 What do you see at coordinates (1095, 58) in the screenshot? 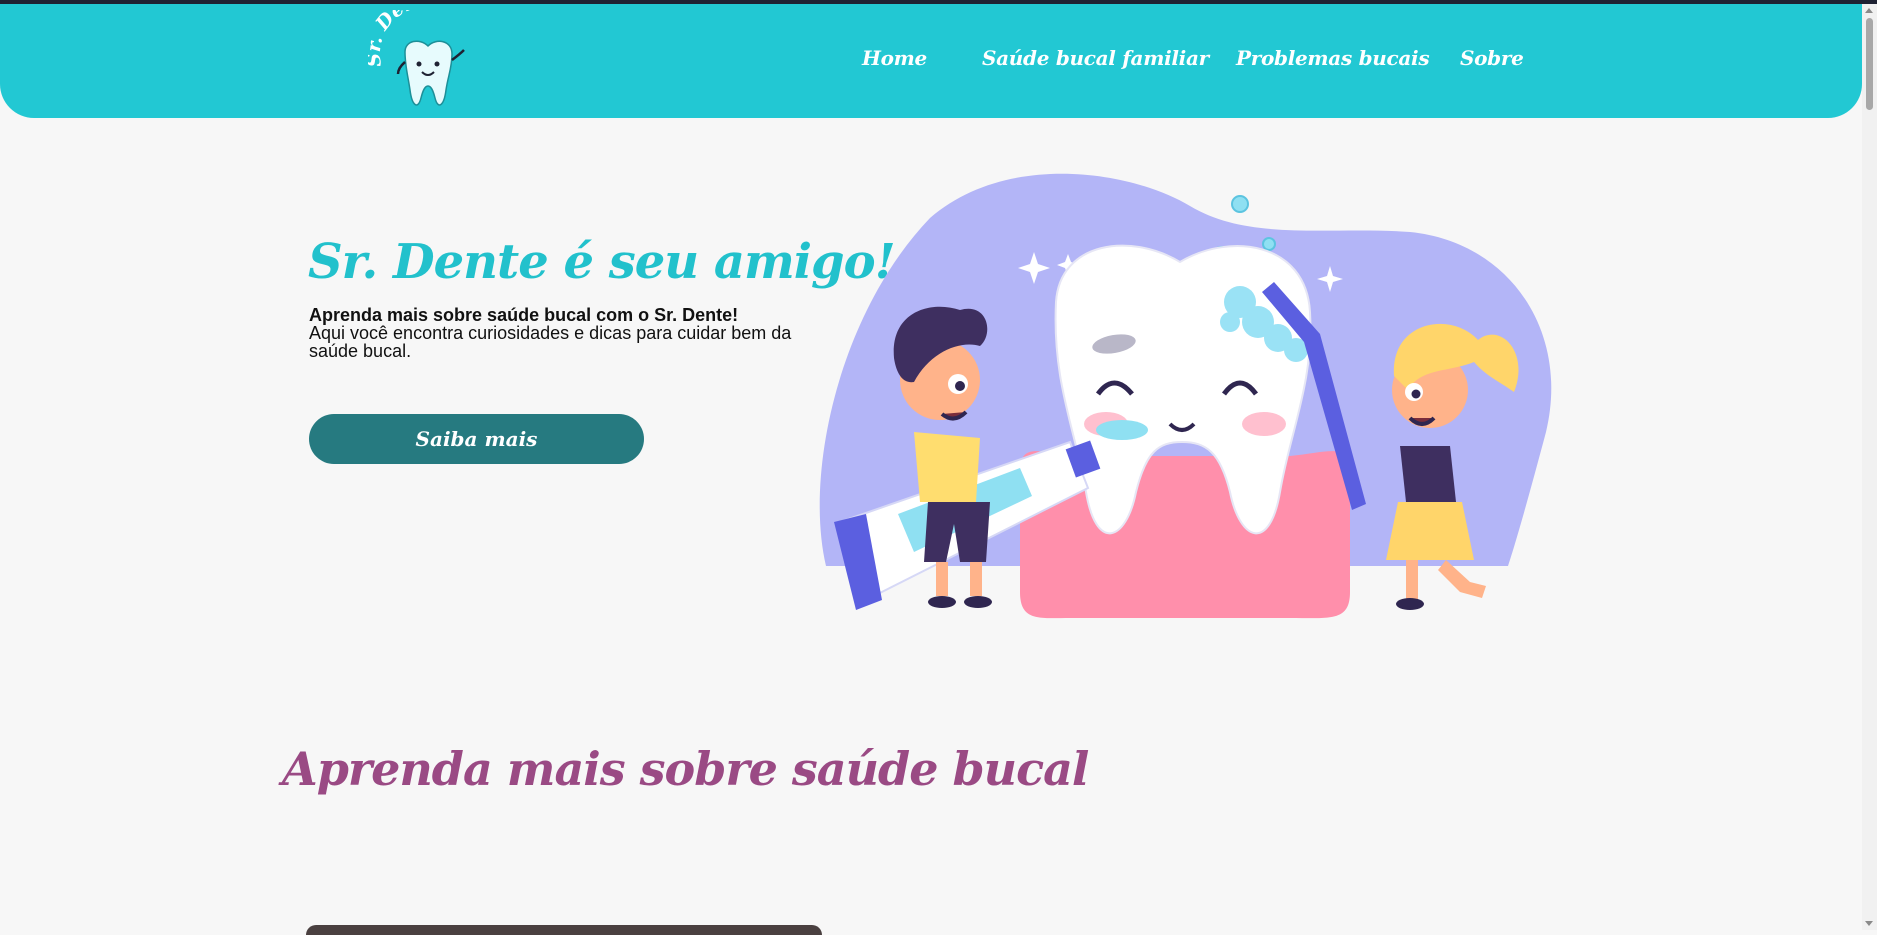
I see `nav-link-saude-bucal-familiar: Saúde bucal familiar` at bounding box center [1095, 58].